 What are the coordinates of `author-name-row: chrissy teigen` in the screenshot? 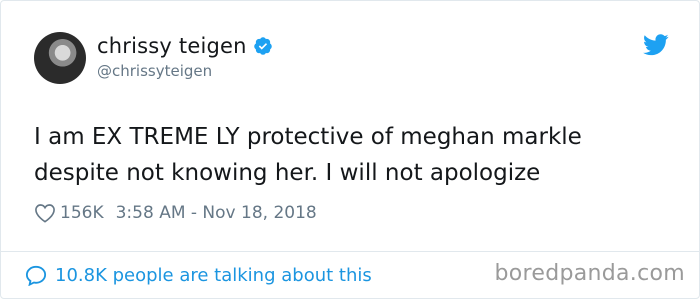 It's located at (185, 46).